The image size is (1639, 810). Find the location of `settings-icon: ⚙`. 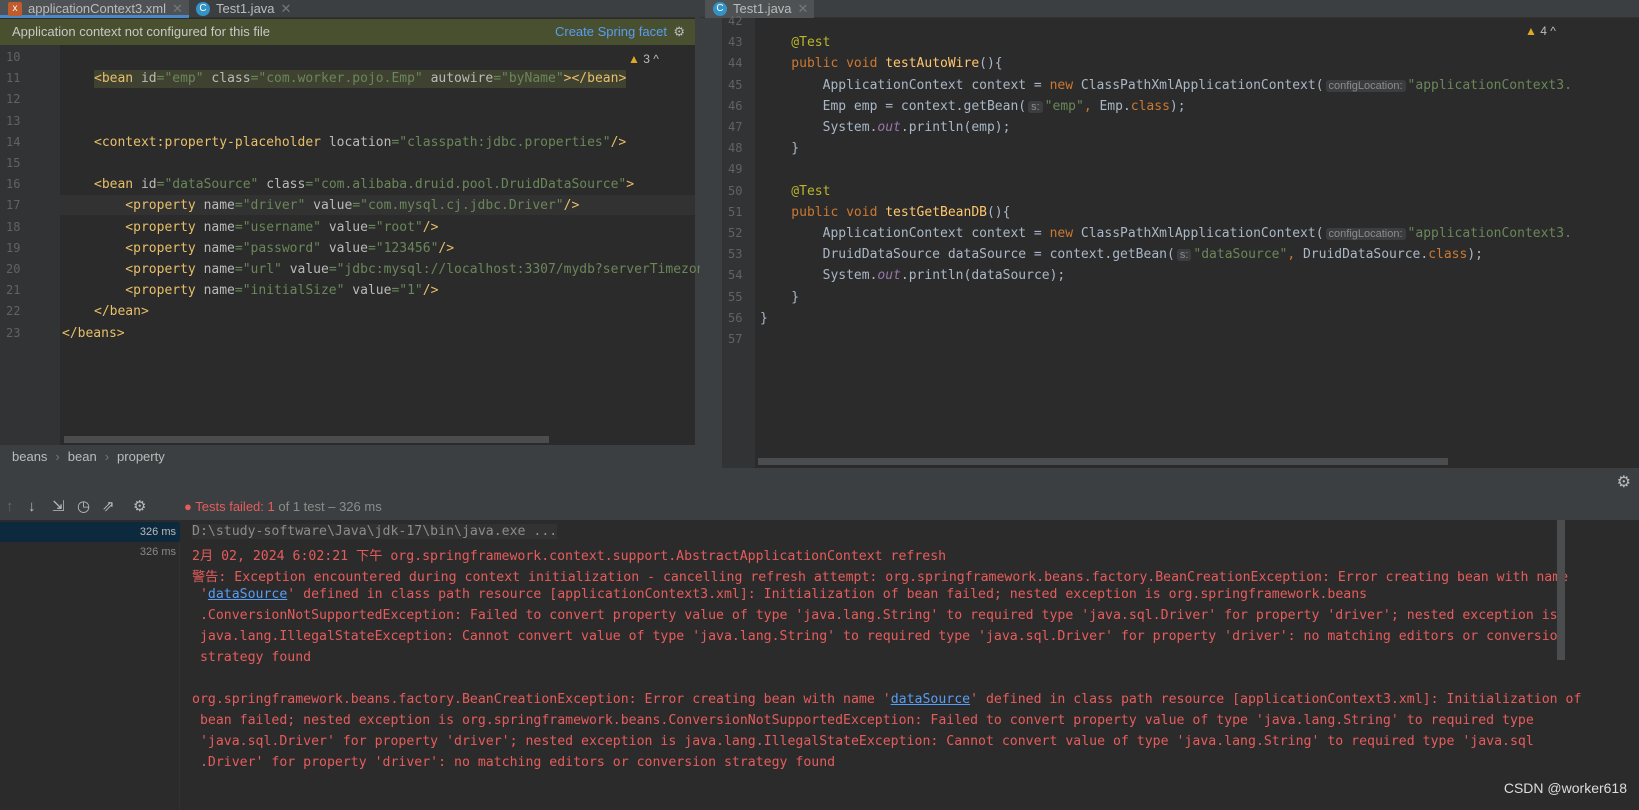

settings-icon: ⚙ is located at coordinates (139, 507).